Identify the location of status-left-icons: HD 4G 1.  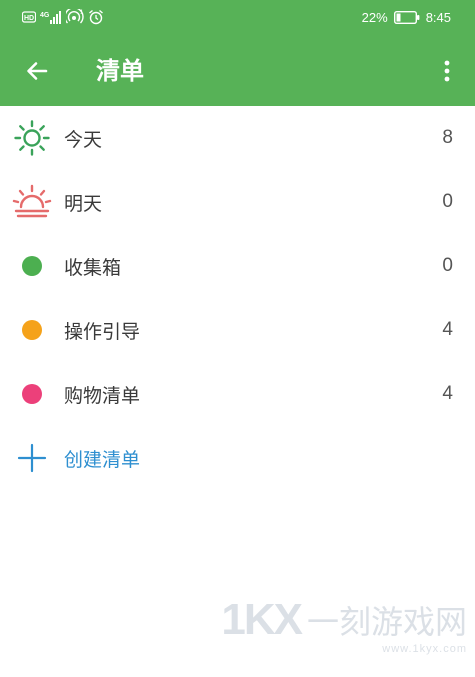
(63, 17).